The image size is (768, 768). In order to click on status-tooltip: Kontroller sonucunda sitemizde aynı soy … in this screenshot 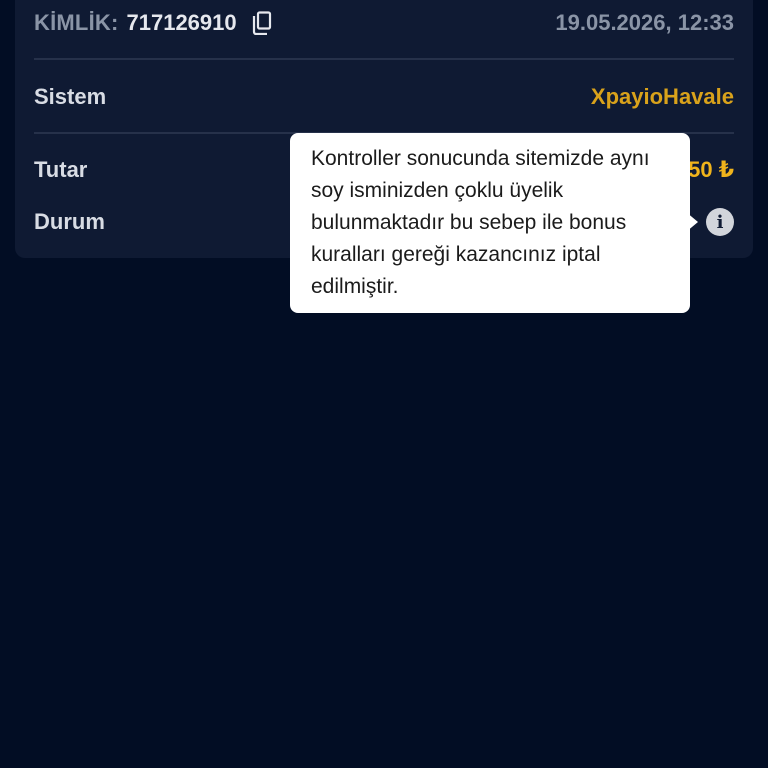, I will do `click(490, 223)`.